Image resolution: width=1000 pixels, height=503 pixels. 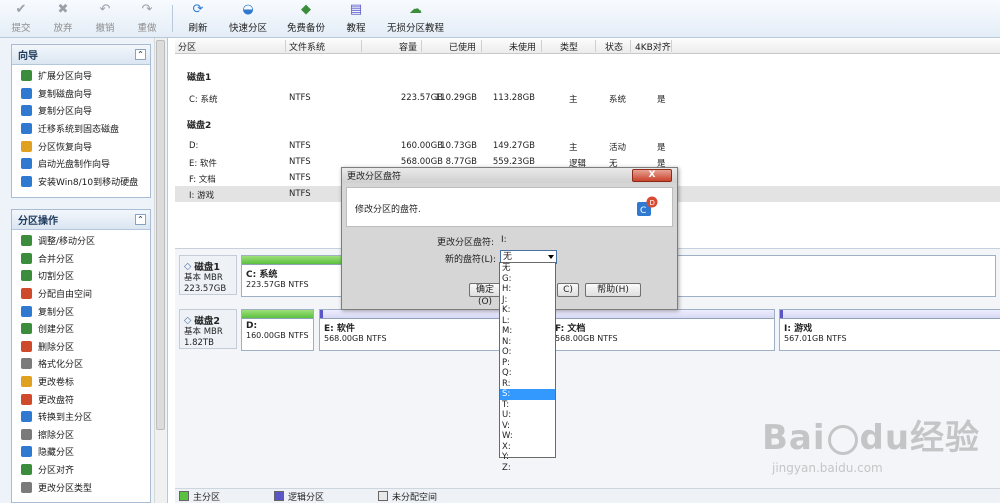 I want to click on sidebar-scrollbar, so click(x=160, y=270).